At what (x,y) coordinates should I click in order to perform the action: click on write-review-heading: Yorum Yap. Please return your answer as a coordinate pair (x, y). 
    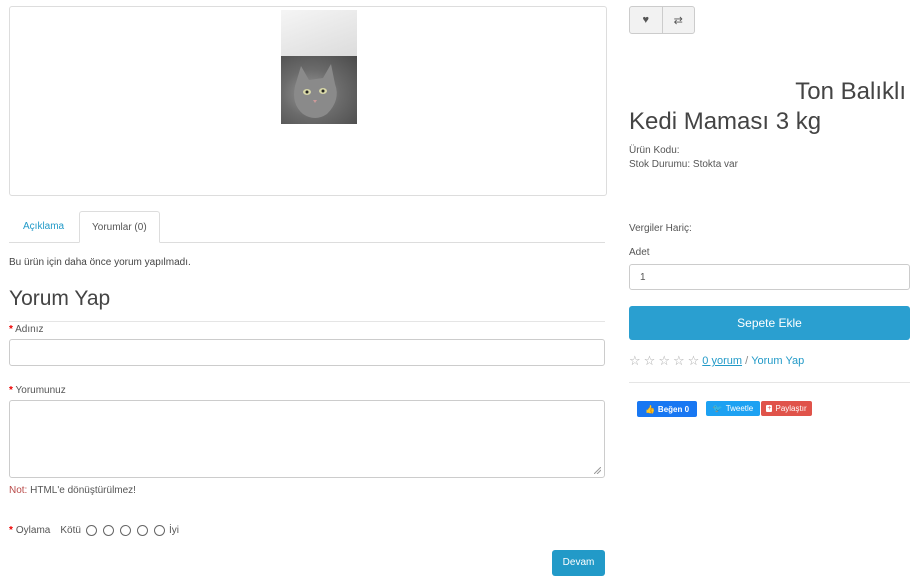
    Looking at the image, I should click on (60, 298).